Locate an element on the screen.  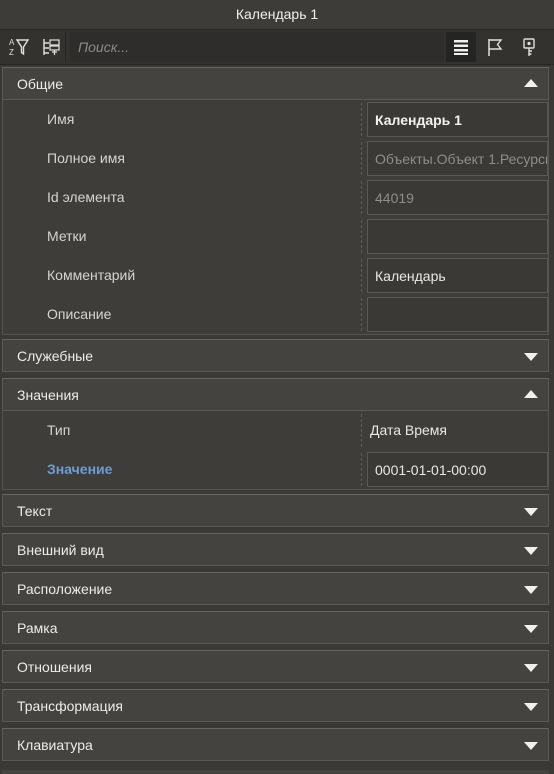
group-header-keyboard: Клавиатура is located at coordinates (275, 744).